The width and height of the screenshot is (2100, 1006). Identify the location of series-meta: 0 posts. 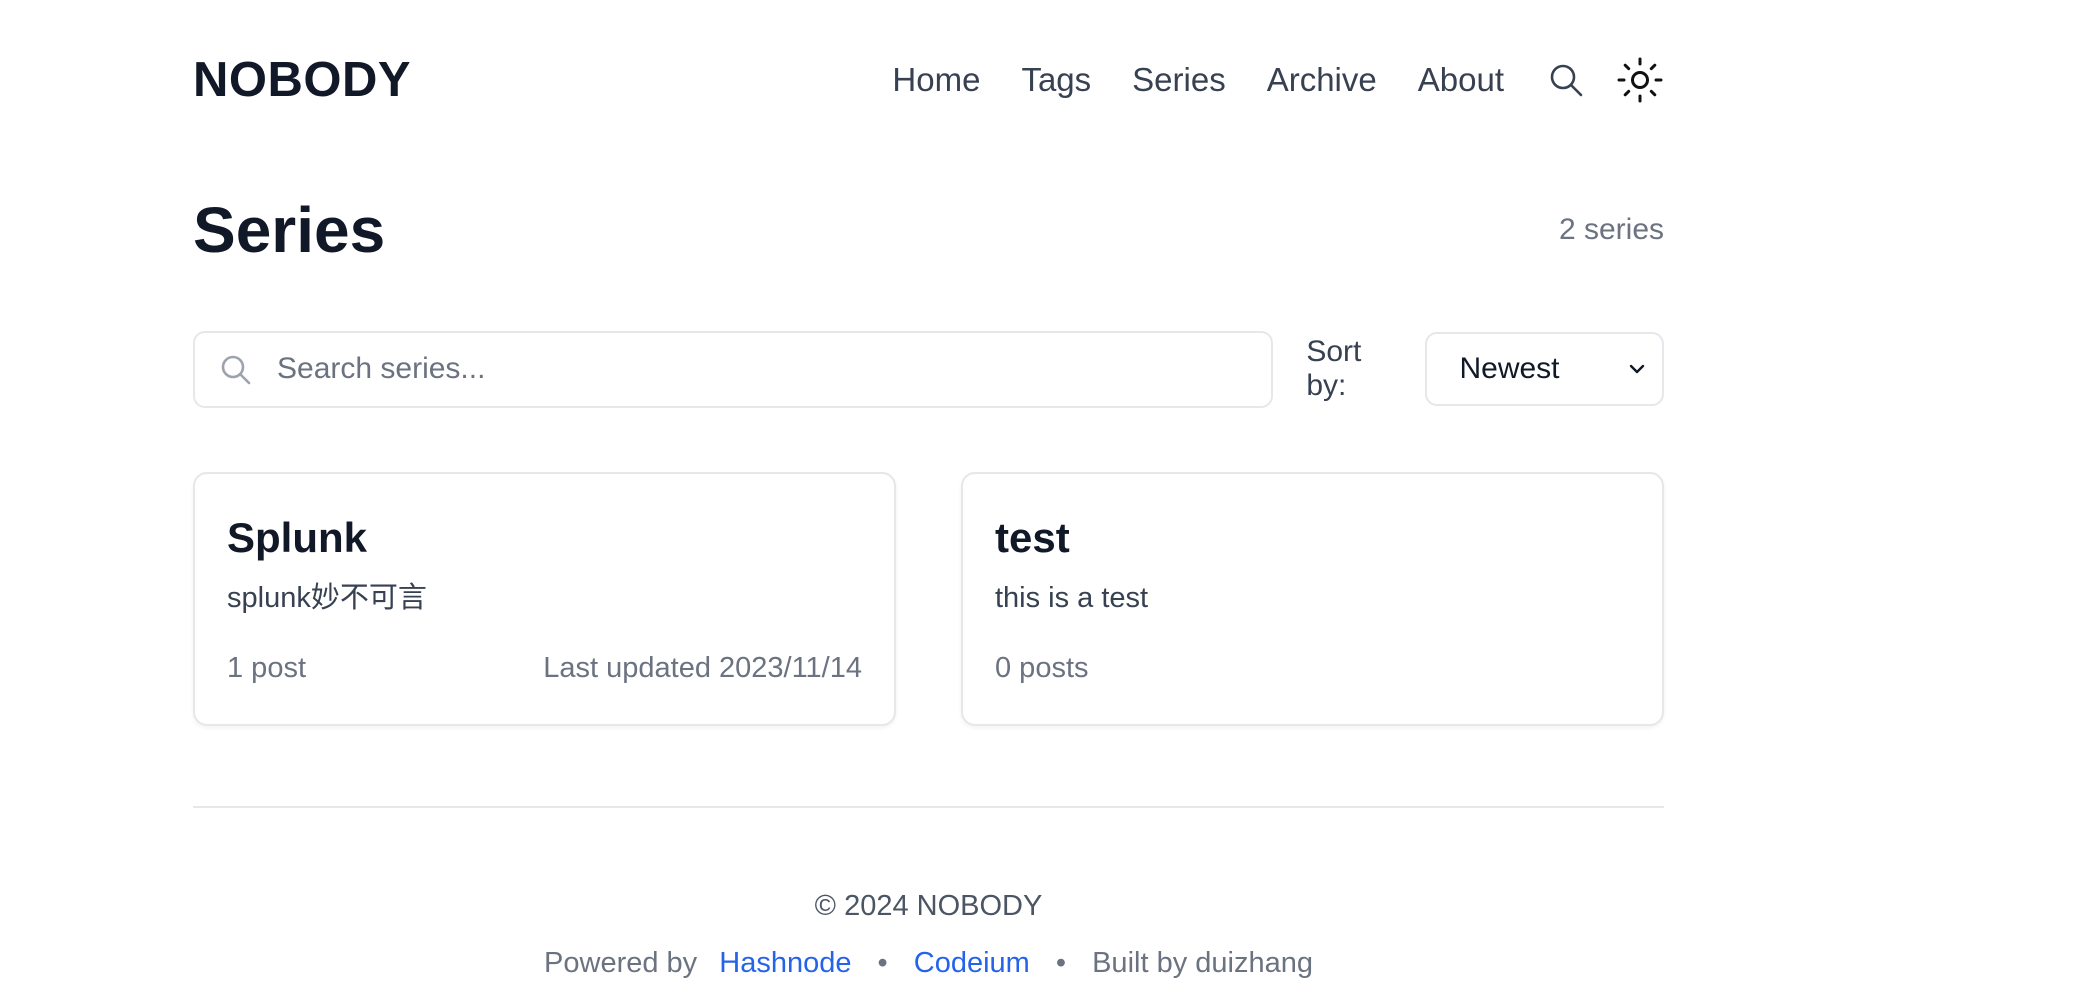
(1312, 668).